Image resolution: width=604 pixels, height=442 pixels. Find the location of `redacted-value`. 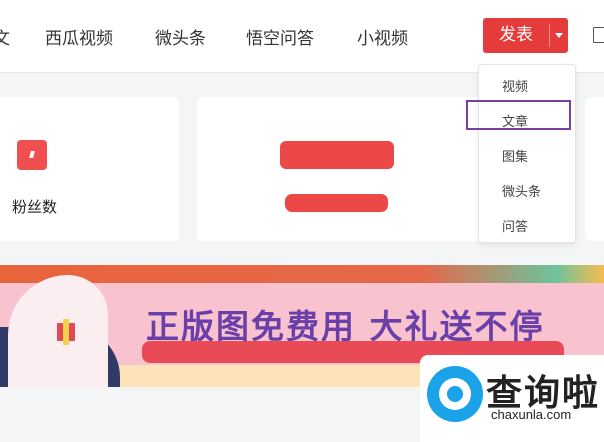

redacted-value is located at coordinates (337, 155).